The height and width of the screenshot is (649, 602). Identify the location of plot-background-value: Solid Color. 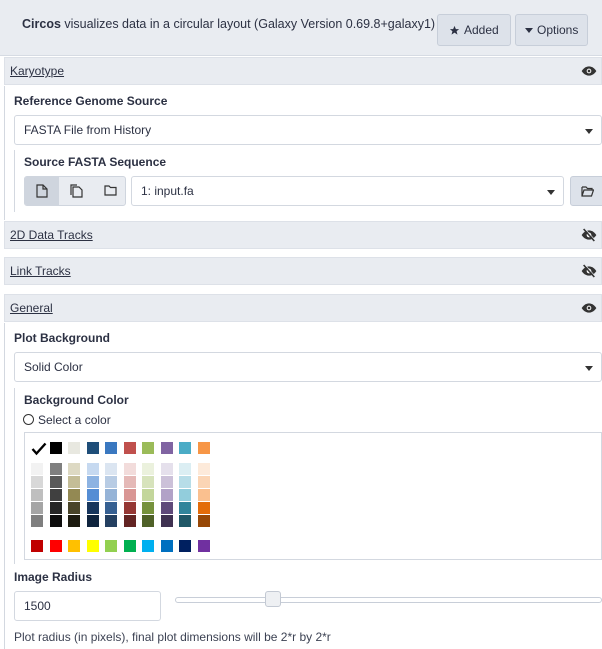
(53, 367).